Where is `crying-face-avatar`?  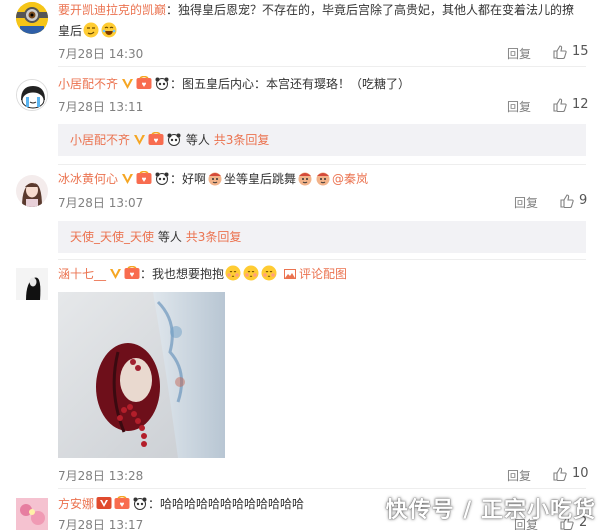
crying-face-avatar is located at coordinates (32, 95).